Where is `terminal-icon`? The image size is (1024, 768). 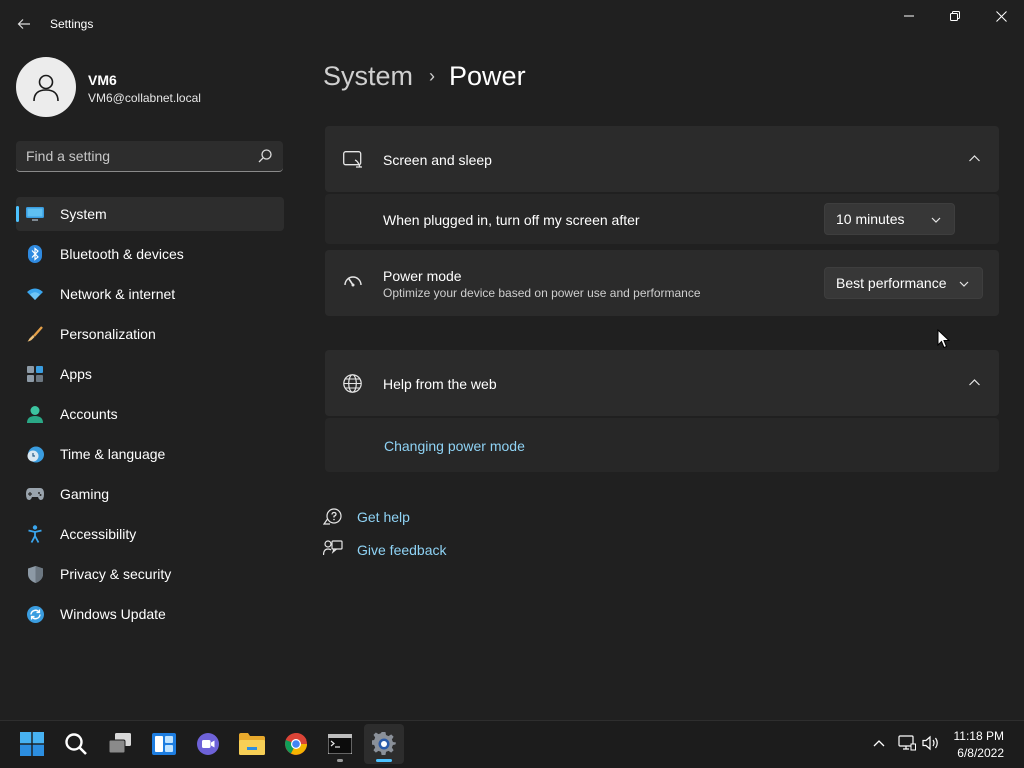 terminal-icon is located at coordinates (340, 744).